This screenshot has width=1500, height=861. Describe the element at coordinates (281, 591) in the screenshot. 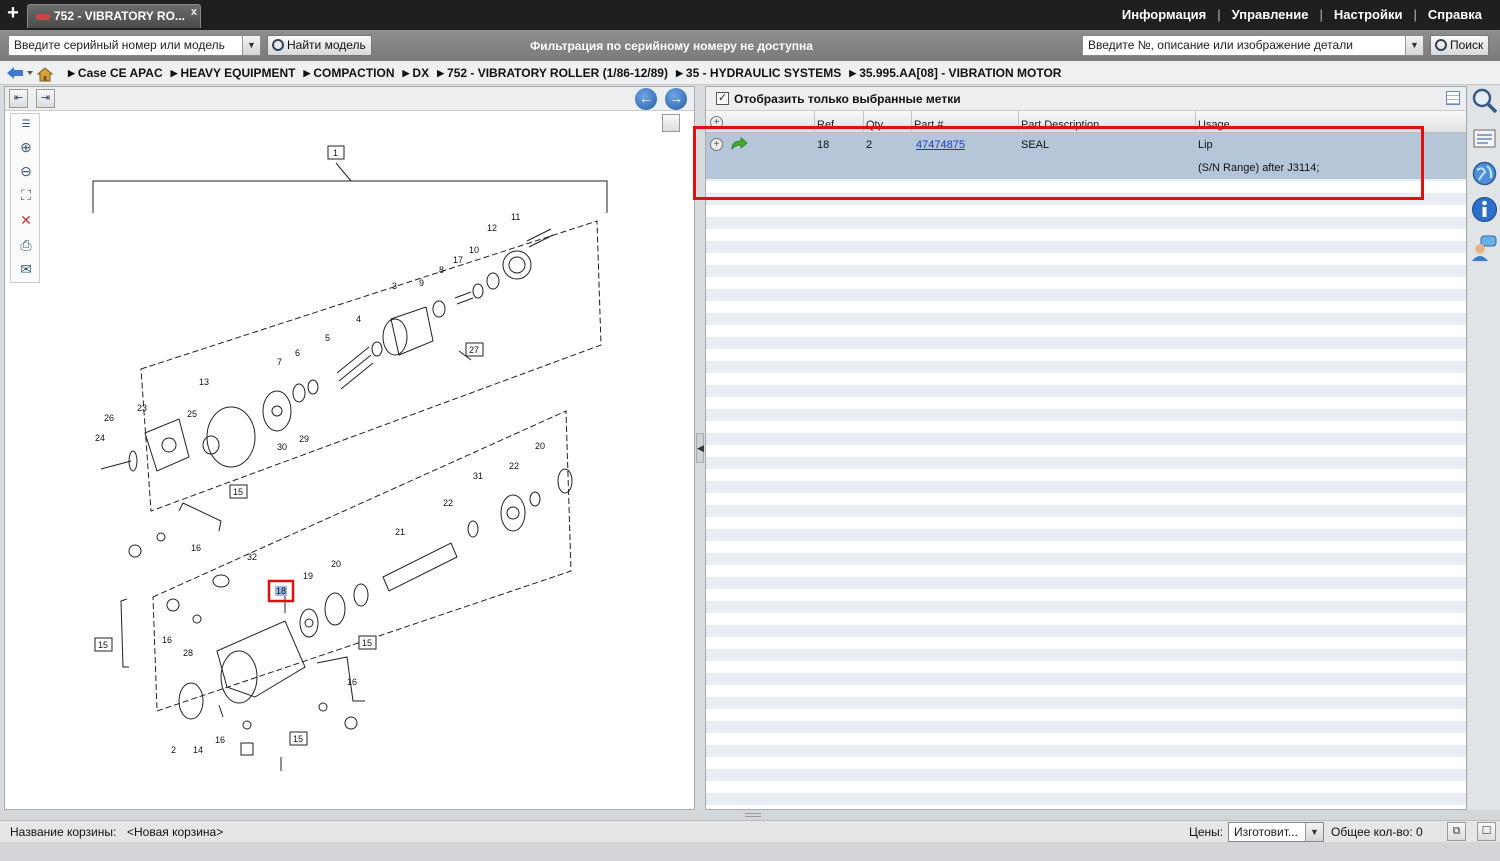

I see `callout-18: 18` at that location.